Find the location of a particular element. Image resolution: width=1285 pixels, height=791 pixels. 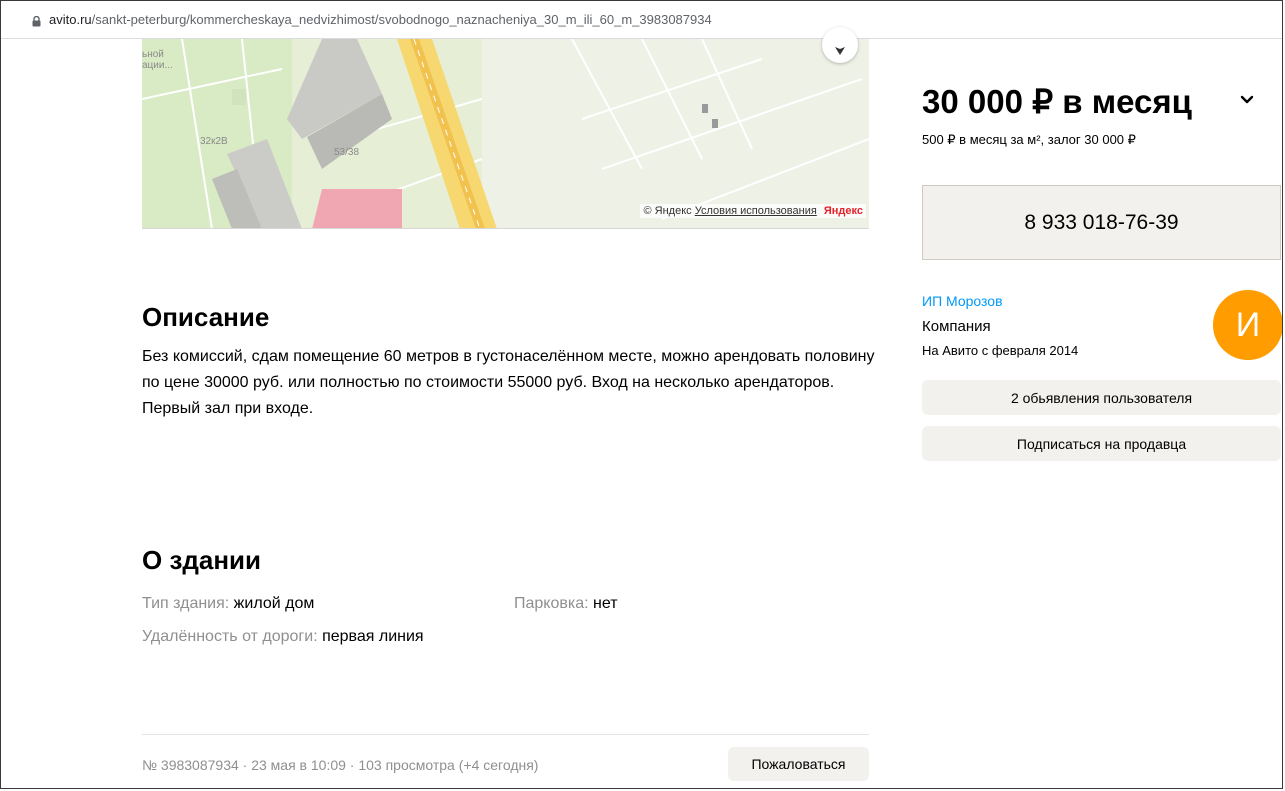

map-compass-button is located at coordinates (840, 45).